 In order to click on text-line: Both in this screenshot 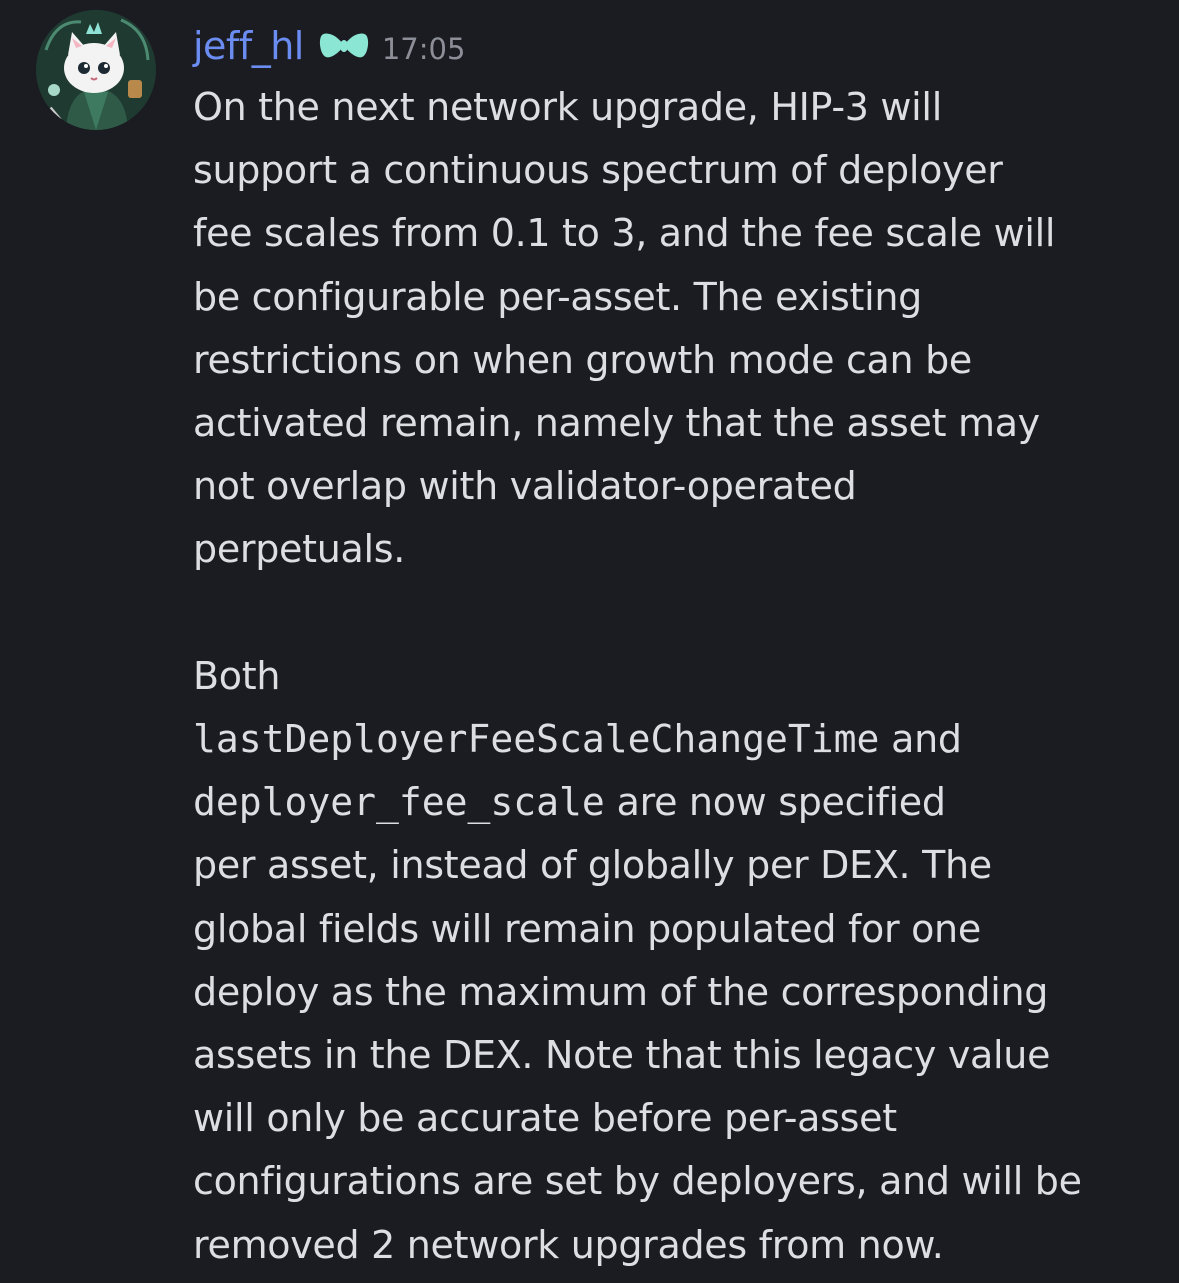, I will do `click(237, 675)`.